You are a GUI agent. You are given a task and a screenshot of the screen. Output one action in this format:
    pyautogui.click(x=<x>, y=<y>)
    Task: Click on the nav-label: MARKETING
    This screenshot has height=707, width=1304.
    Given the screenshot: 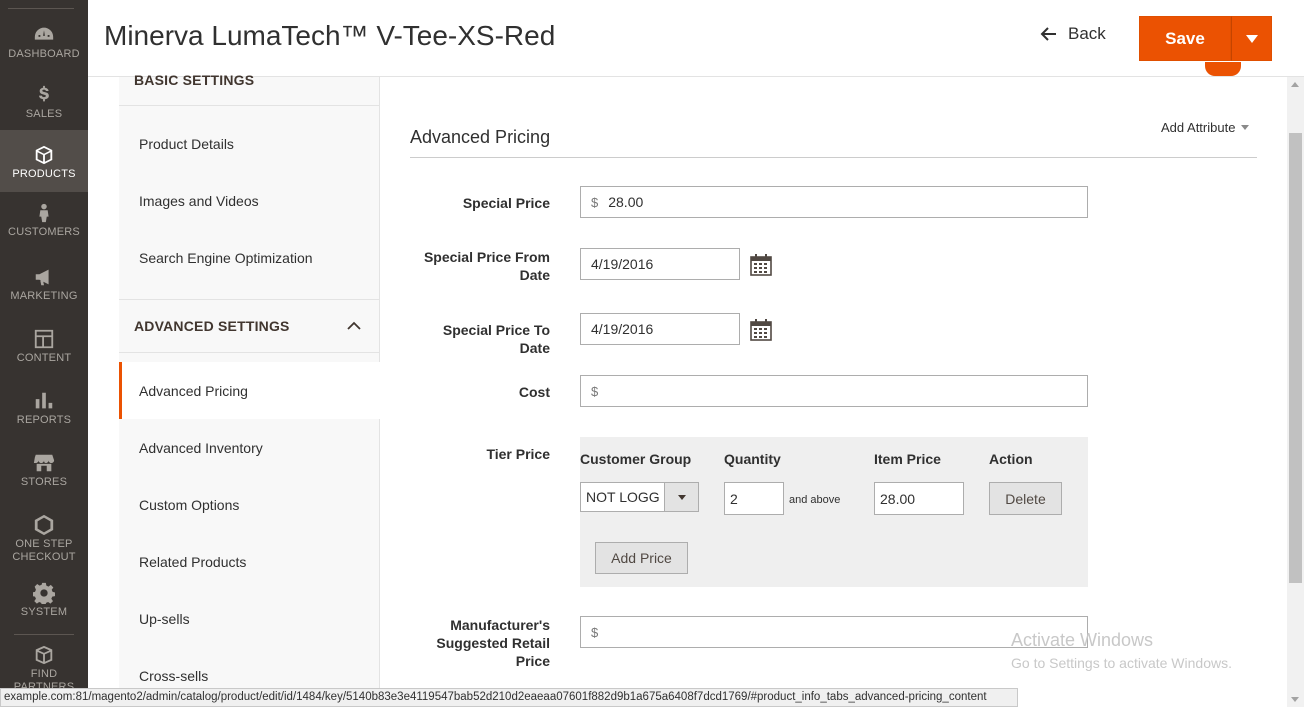 What is the action you would take?
    pyautogui.click(x=44, y=296)
    